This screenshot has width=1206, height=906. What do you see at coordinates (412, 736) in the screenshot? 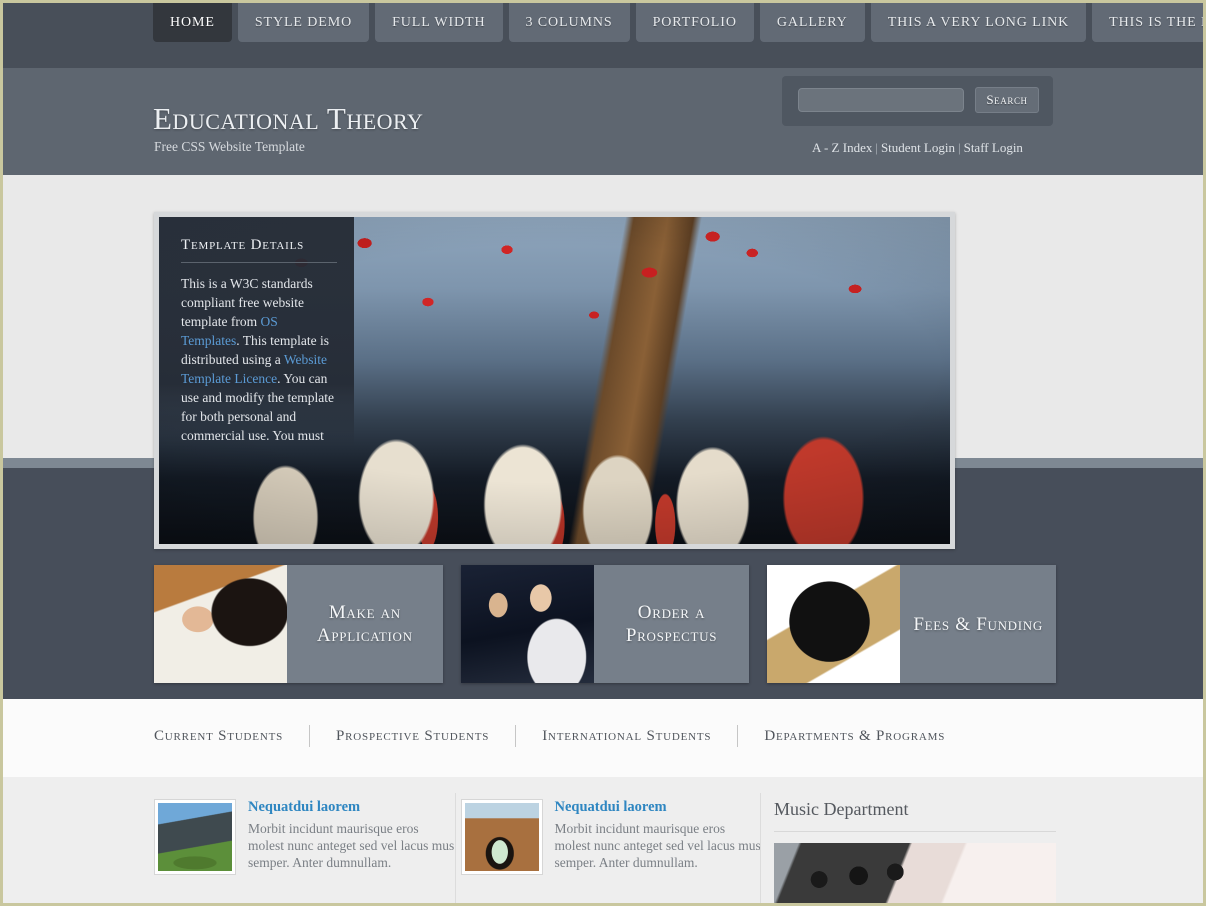
I see `section-link-prospective-students: Prospective Students` at bounding box center [412, 736].